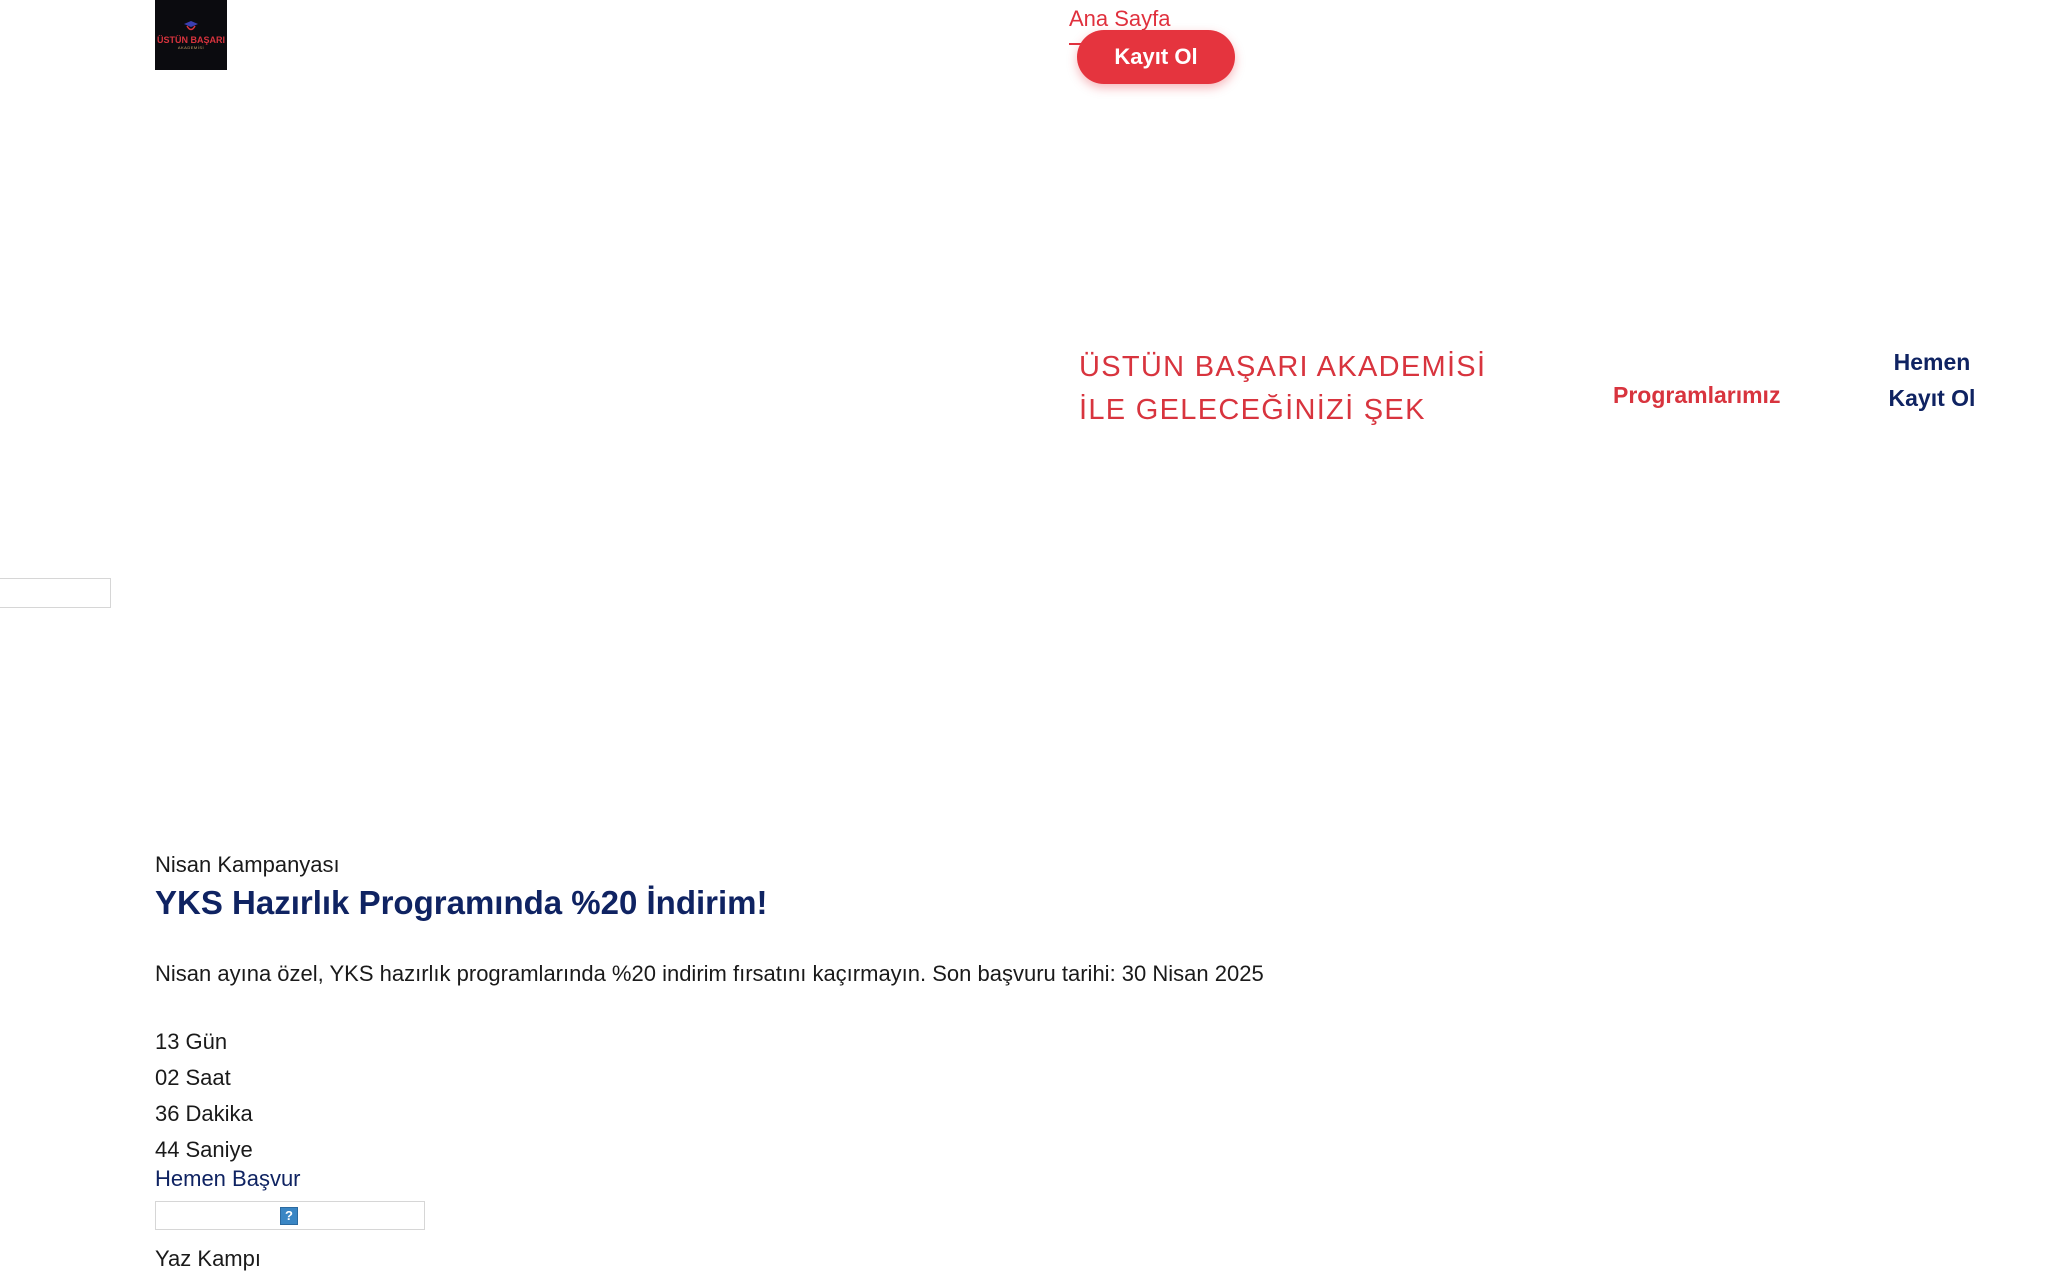  Describe the element at coordinates (305, 1042) in the screenshot. I see `countdown-days: 13 Gün` at that location.